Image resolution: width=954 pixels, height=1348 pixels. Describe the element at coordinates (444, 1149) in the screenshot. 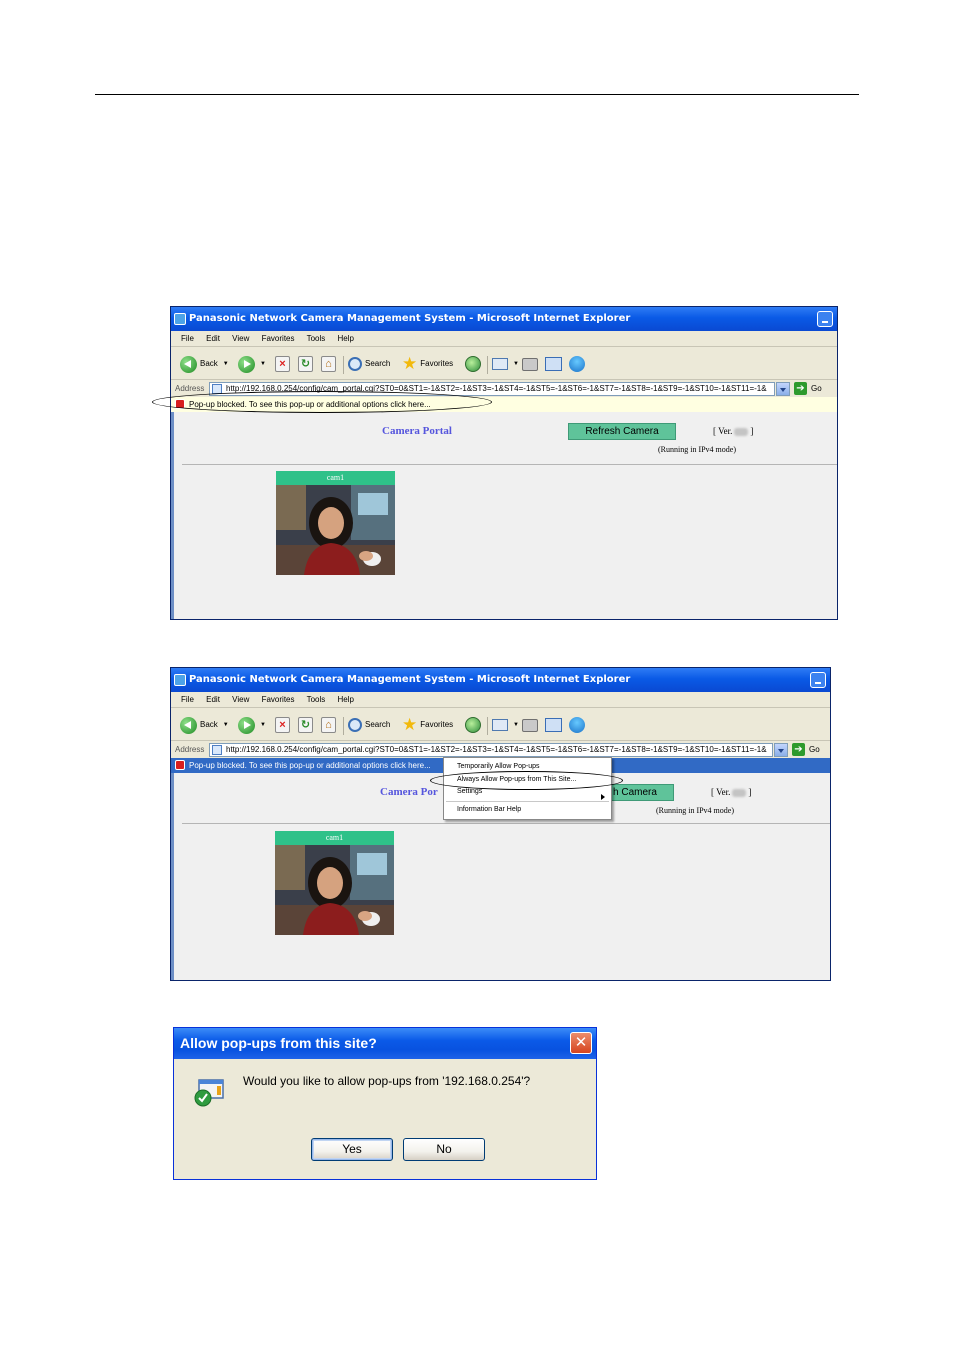

I see `no-button: No` at that location.